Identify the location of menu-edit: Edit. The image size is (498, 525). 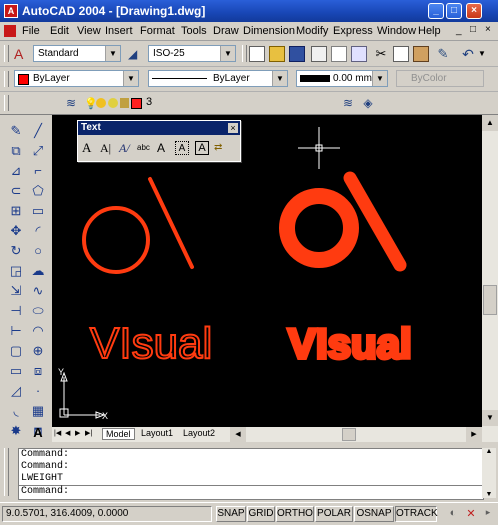
(59, 31).